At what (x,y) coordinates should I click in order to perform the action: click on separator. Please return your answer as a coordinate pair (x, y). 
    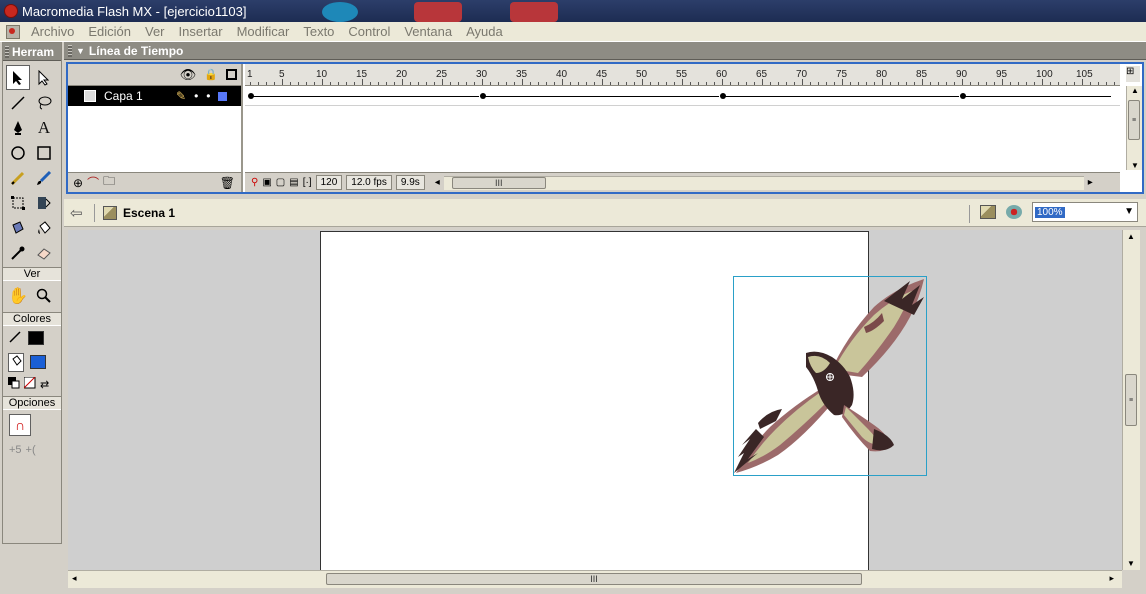
    Looking at the image, I should click on (94, 212).